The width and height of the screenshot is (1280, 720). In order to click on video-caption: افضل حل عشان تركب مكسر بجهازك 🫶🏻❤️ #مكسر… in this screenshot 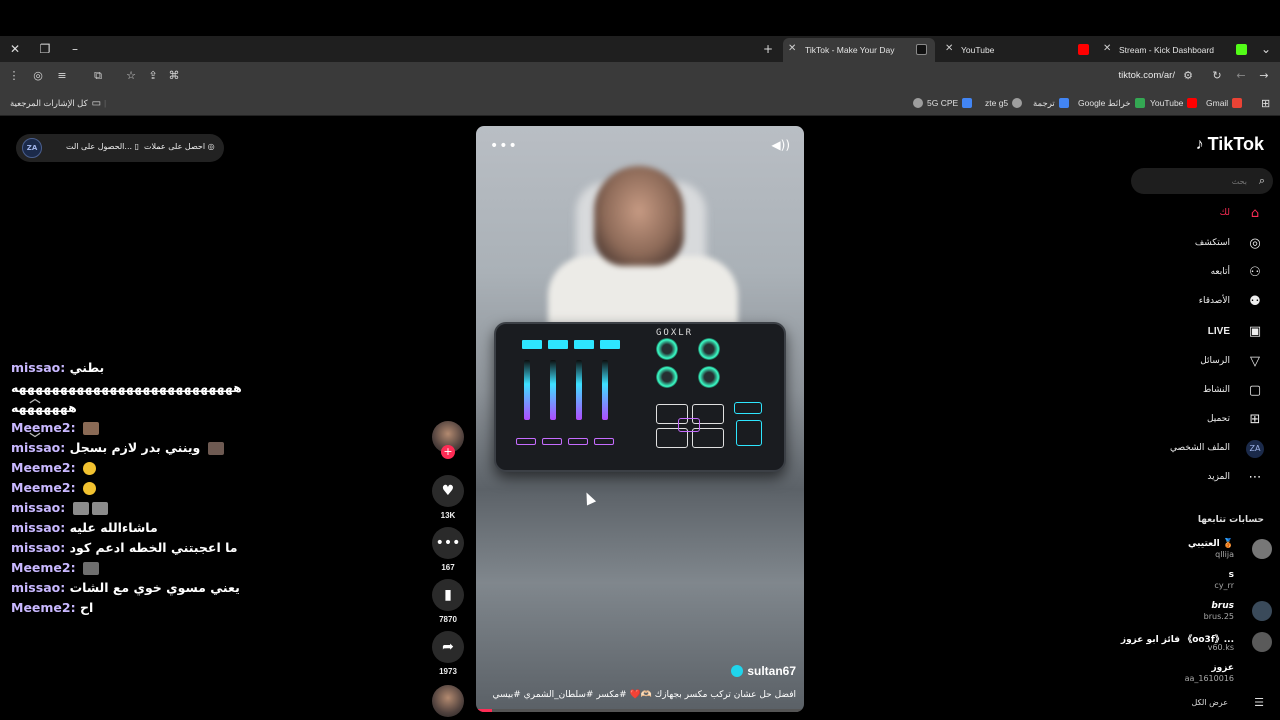, I will do `click(644, 695)`.